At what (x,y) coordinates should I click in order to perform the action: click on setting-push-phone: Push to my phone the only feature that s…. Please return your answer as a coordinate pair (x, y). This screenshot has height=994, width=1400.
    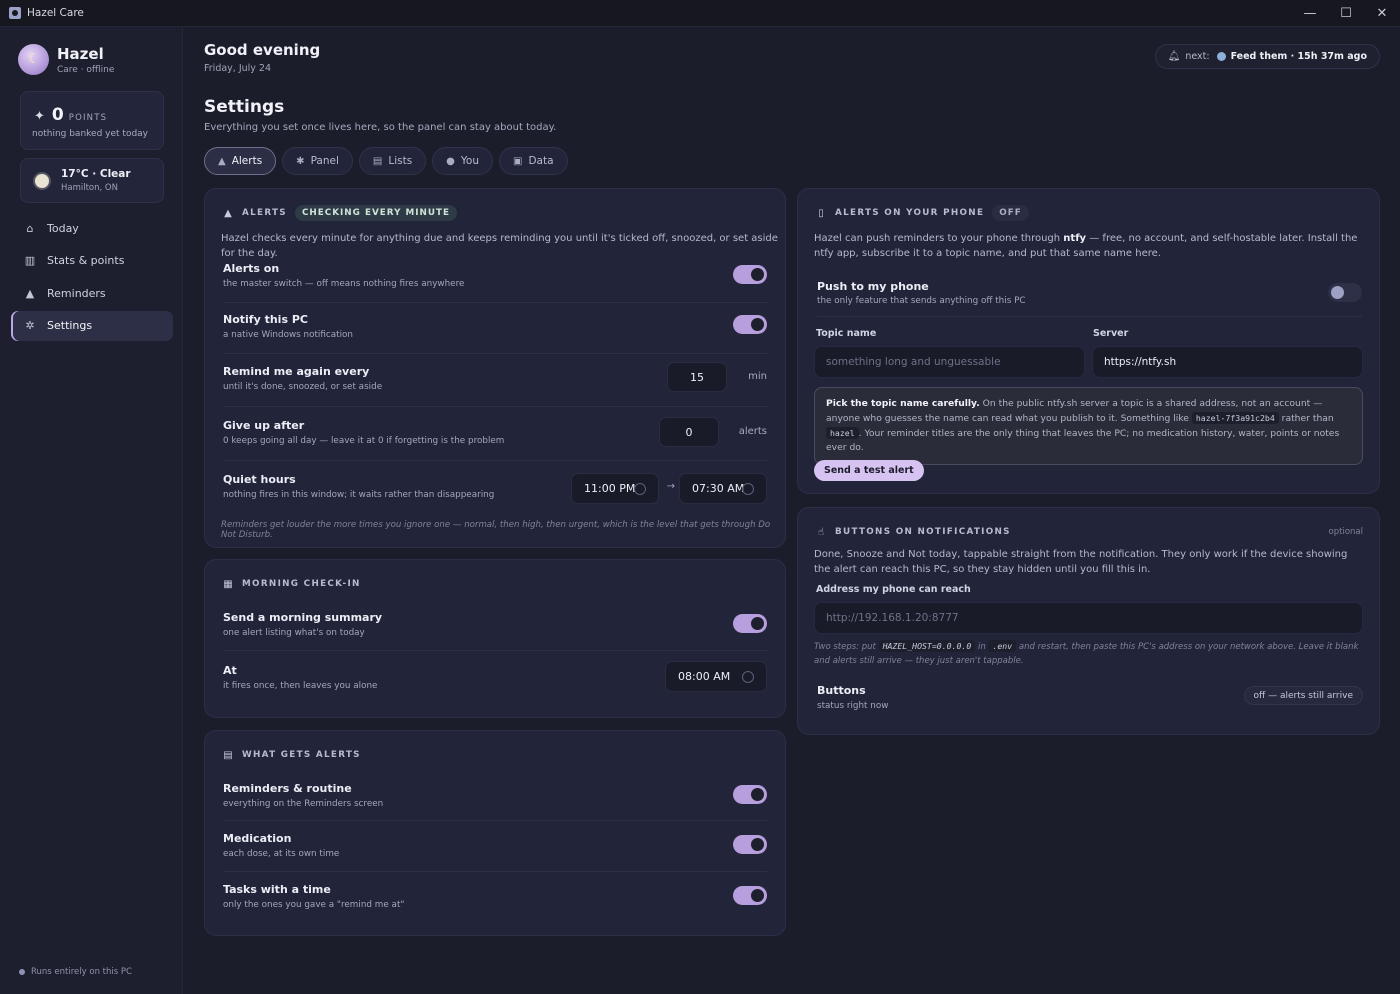
    Looking at the image, I should click on (1089, 296).